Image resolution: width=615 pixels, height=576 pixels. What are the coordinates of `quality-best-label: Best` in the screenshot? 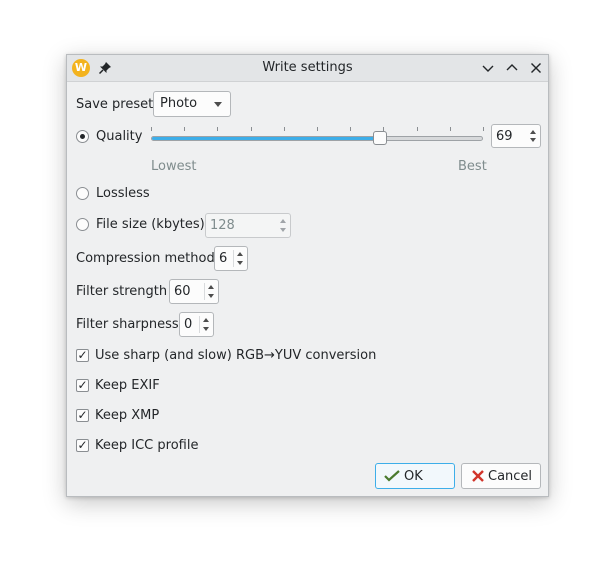 It's located at (472, 166).